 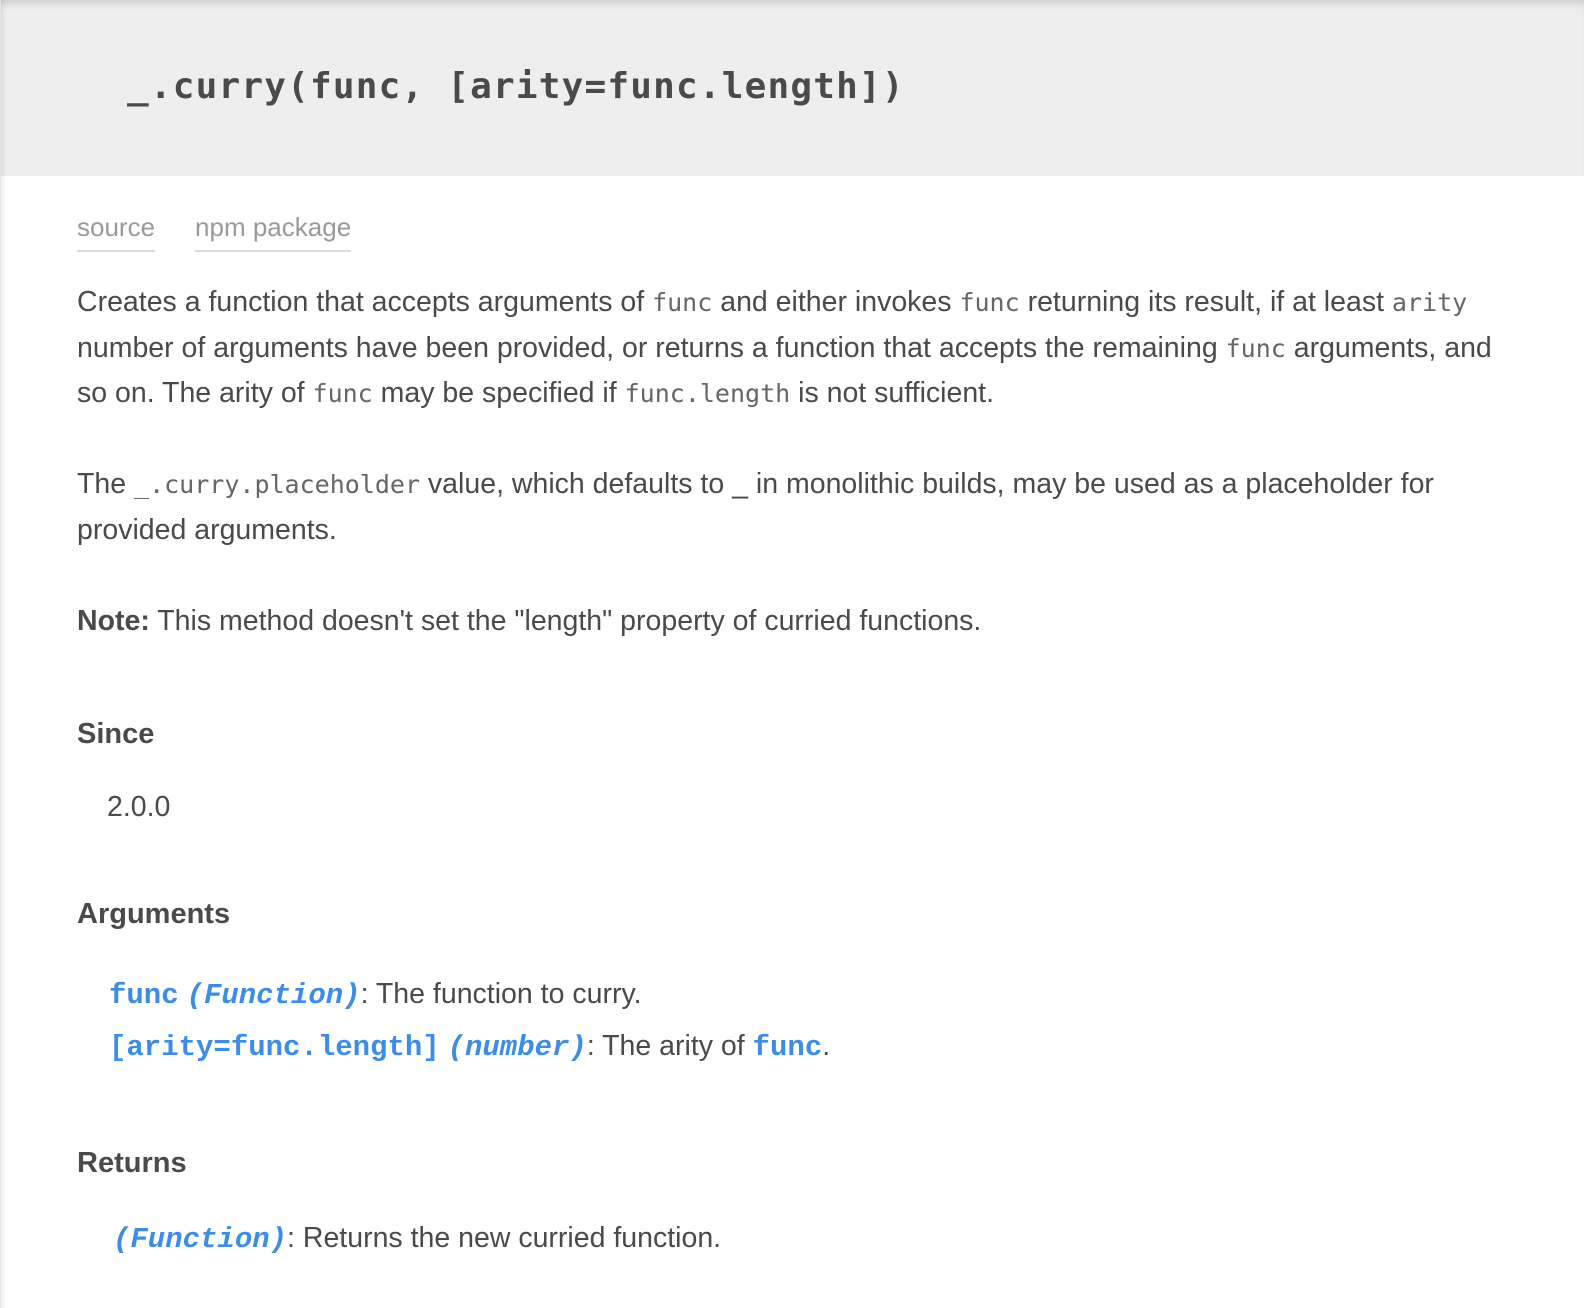 I want to click on returns-type: (Function), so click(x=200, y=1239).